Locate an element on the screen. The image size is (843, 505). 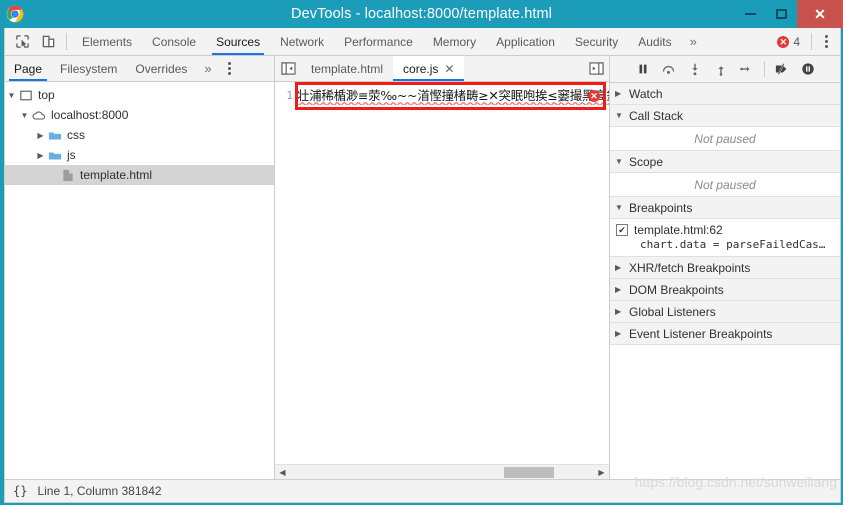
tree-item-localhost: ▼ localhost:8000 is located at coordinates (139, 115).